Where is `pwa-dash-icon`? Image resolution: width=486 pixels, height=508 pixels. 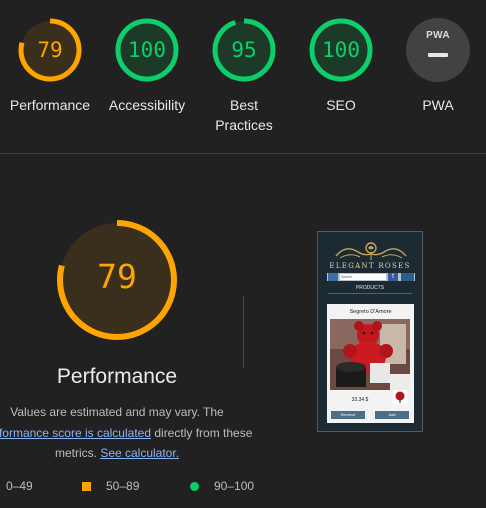
pwa-dash-icon is located at coordinates (438, 55).